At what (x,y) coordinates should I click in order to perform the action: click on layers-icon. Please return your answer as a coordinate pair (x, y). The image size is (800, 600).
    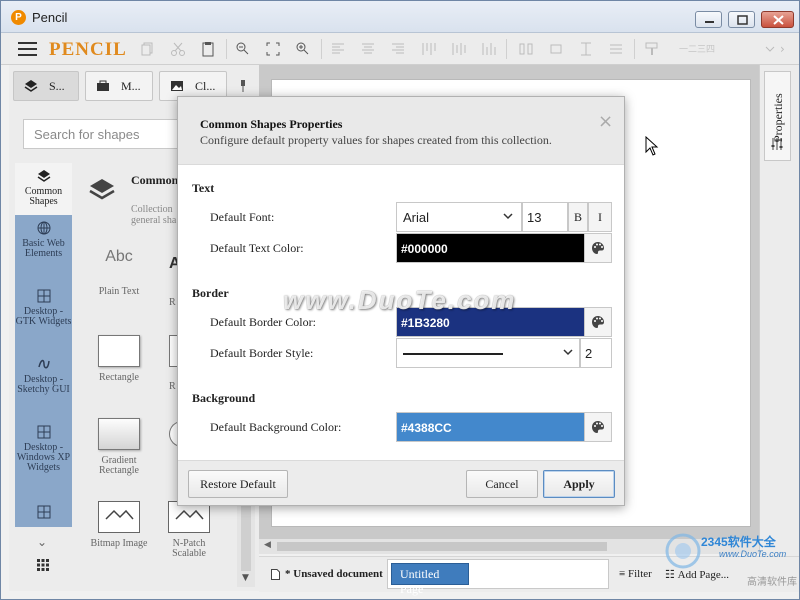
    Looking at the image, I should click on (31, 88).